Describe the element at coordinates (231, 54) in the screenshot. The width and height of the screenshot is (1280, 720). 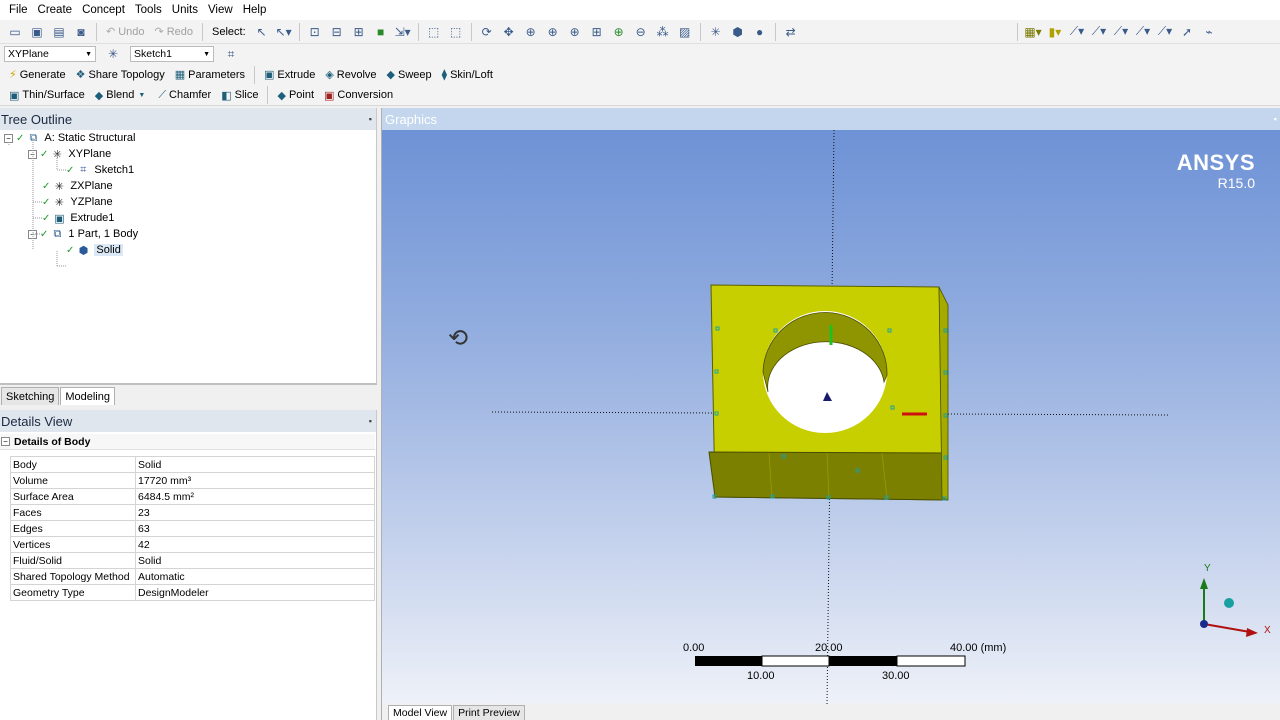
I see `new-sketch-icon: ⌗` at that location.